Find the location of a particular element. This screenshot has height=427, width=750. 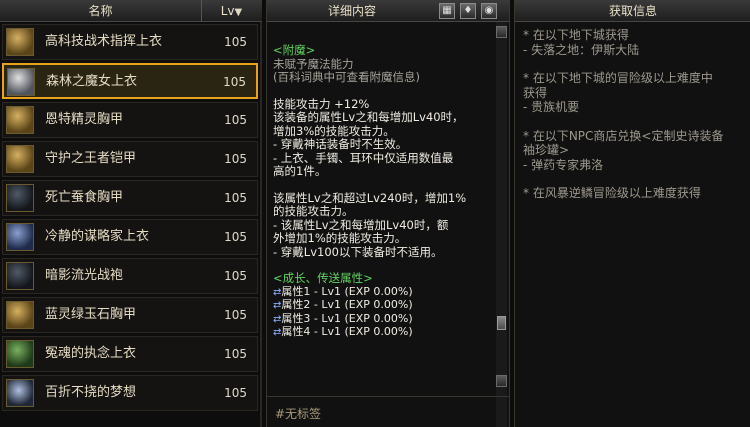

source-line: * 在以下地下城的冒险级以上难度中 is located at coordinates (618, 78).